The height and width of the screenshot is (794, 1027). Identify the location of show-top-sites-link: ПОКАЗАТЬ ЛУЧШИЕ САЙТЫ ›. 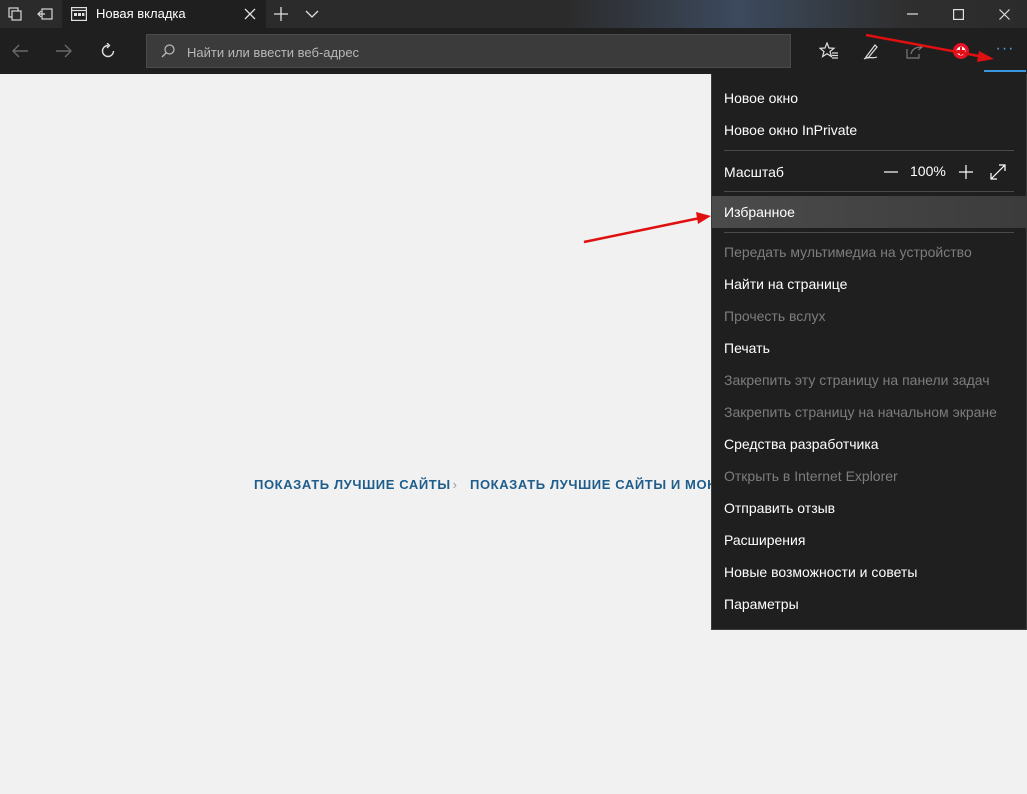
(356, 484).